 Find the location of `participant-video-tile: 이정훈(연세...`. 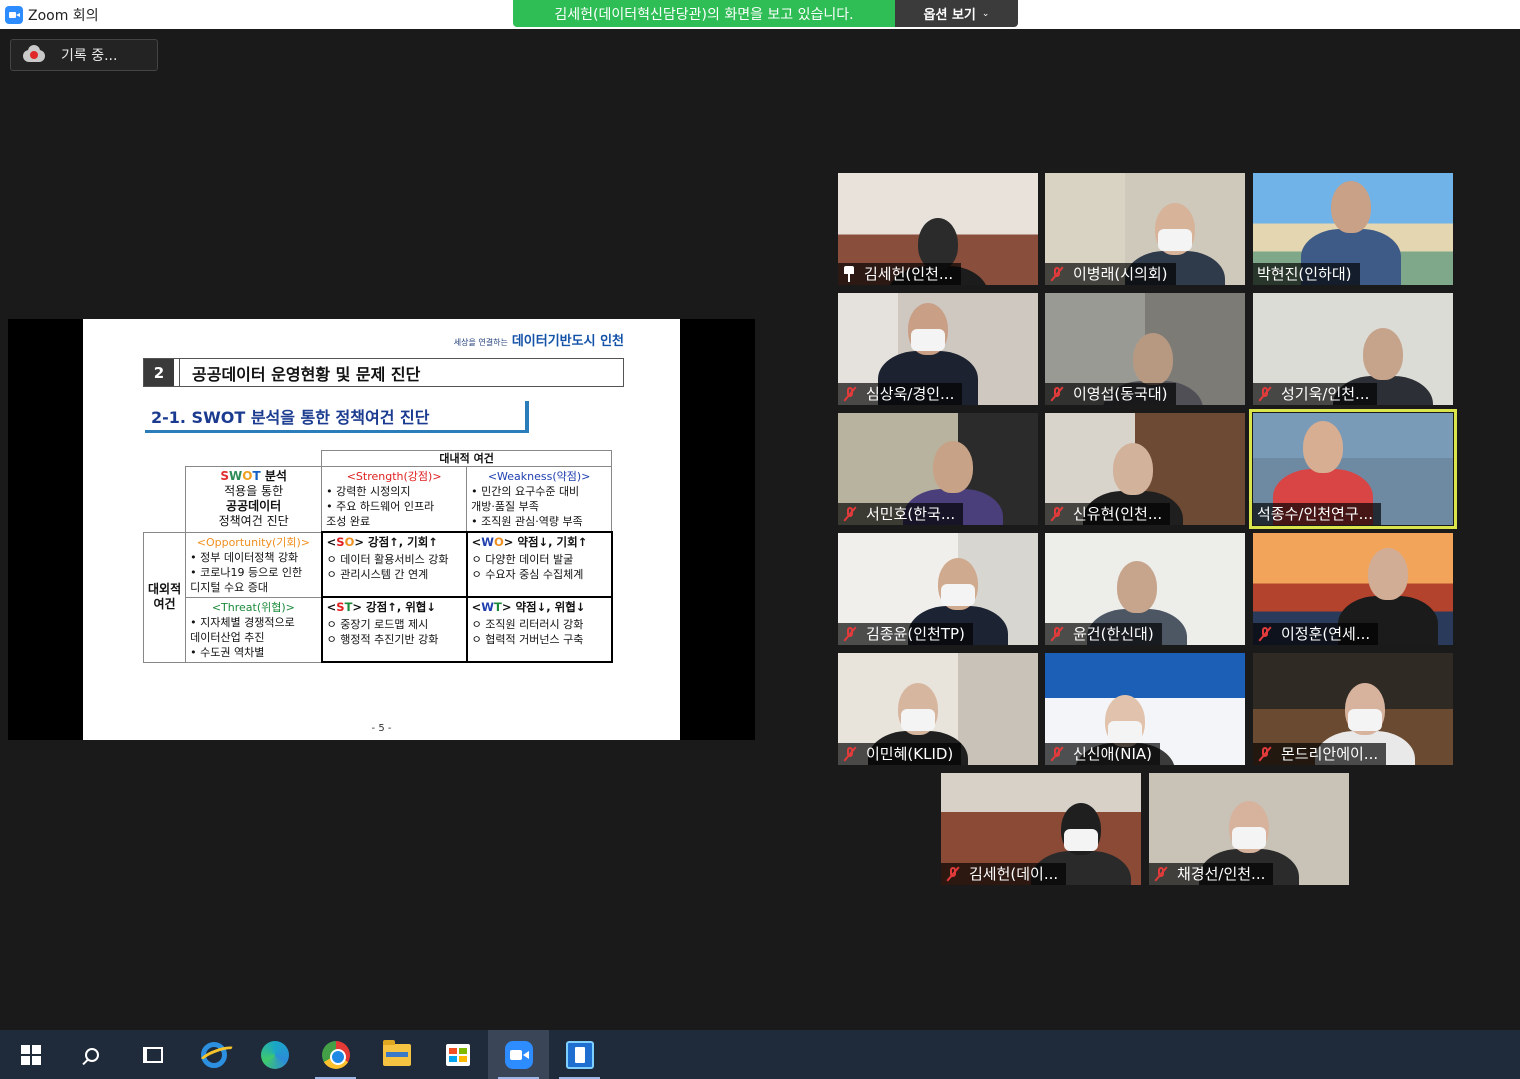

participant-video-tile: 이정훈(연세... is located at coordinates (1353, 589).